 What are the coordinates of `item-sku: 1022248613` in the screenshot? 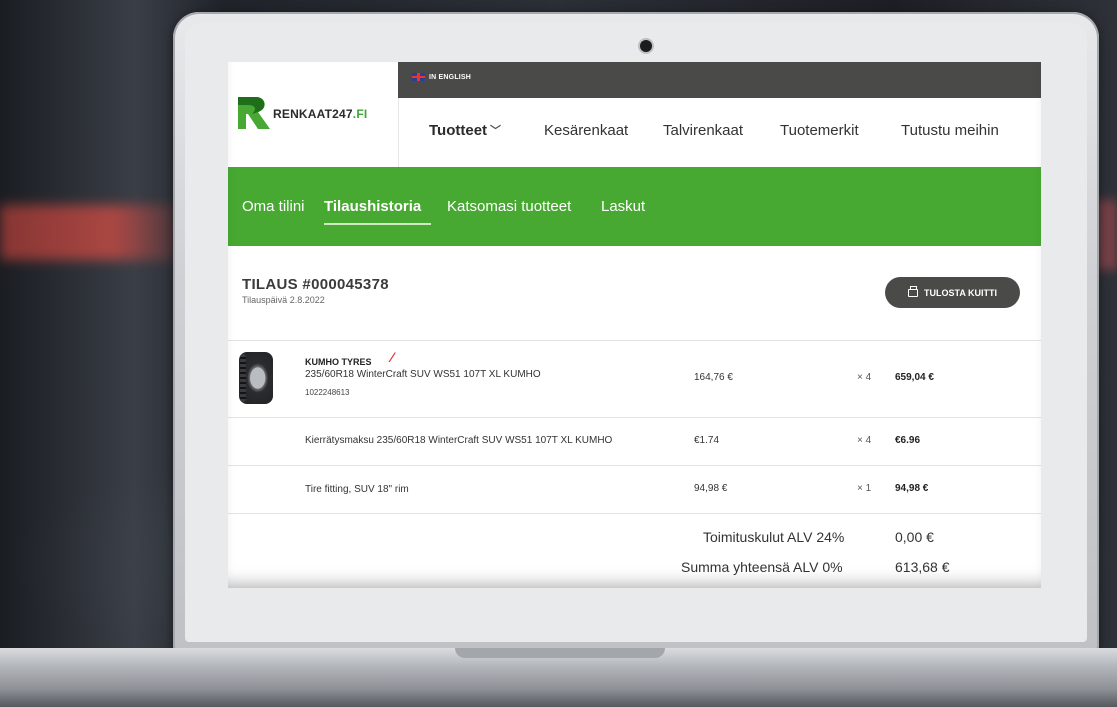 It's located at (327, 392).